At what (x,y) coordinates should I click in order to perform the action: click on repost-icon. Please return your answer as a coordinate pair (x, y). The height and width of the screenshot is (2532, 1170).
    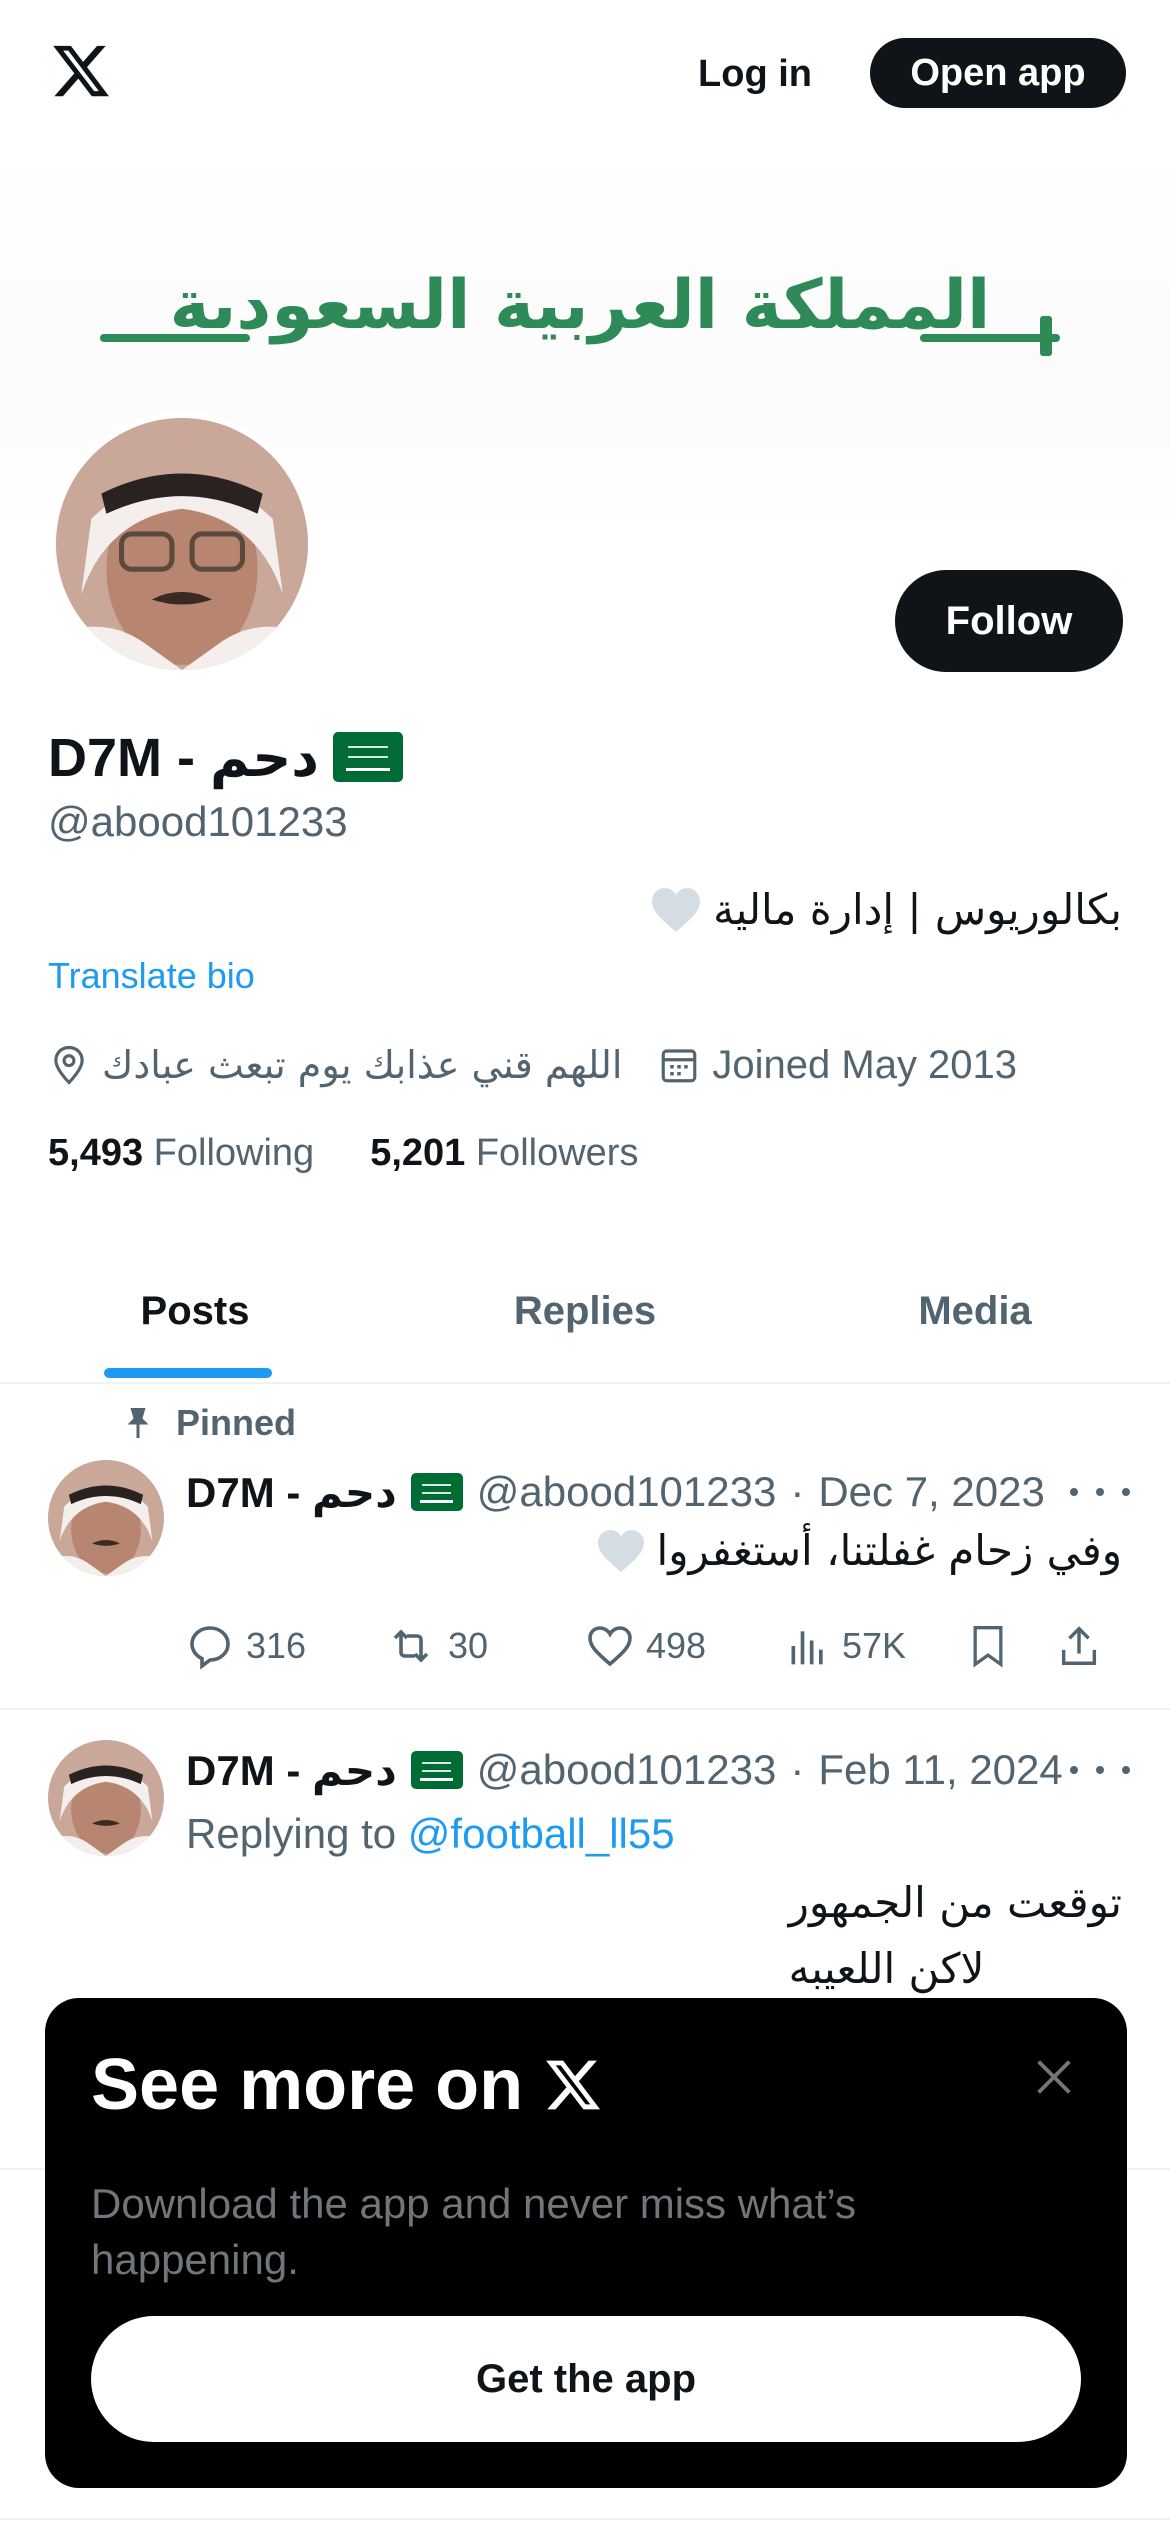
    Looking at the image, I should click on (411, 1646).